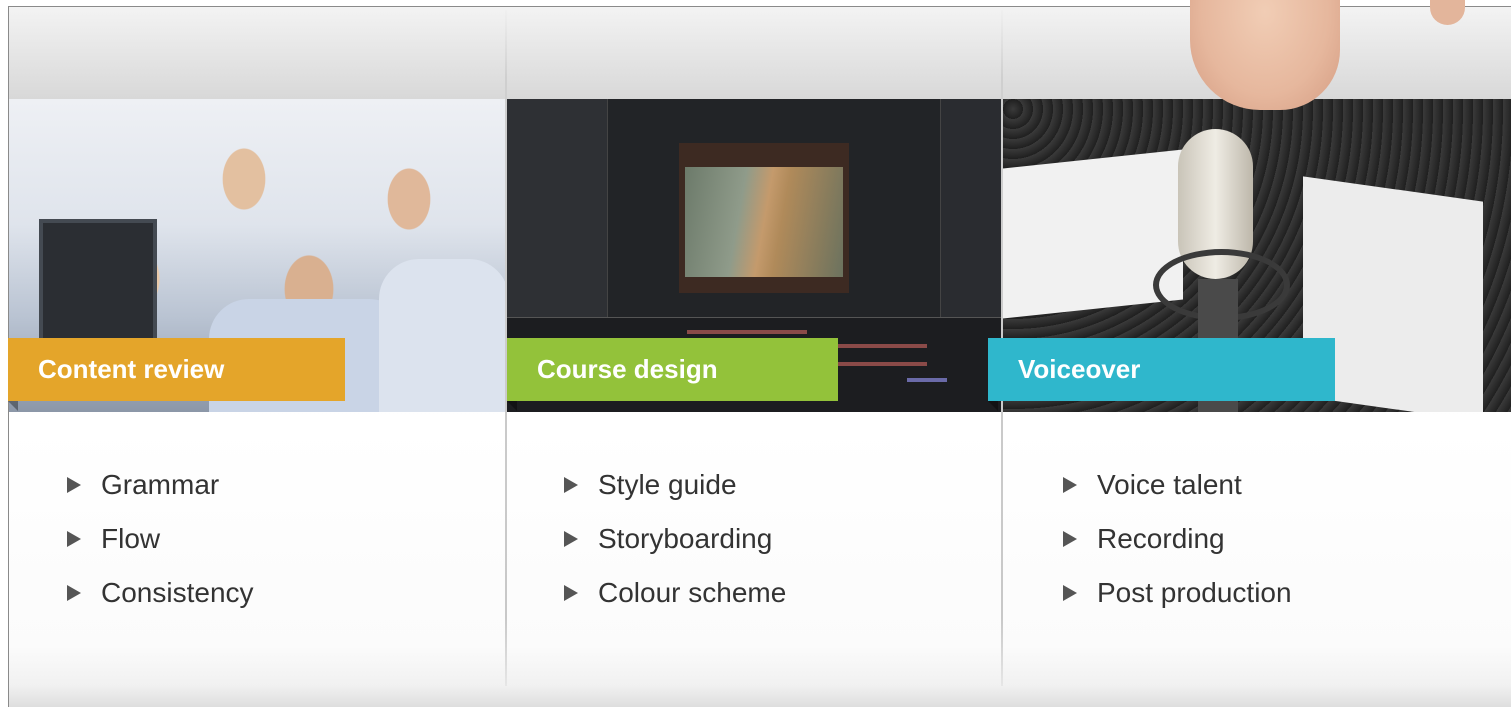 This screenshot has height=707, width=1511. I want to click on course-design-label: Course design, so click(672, 374).